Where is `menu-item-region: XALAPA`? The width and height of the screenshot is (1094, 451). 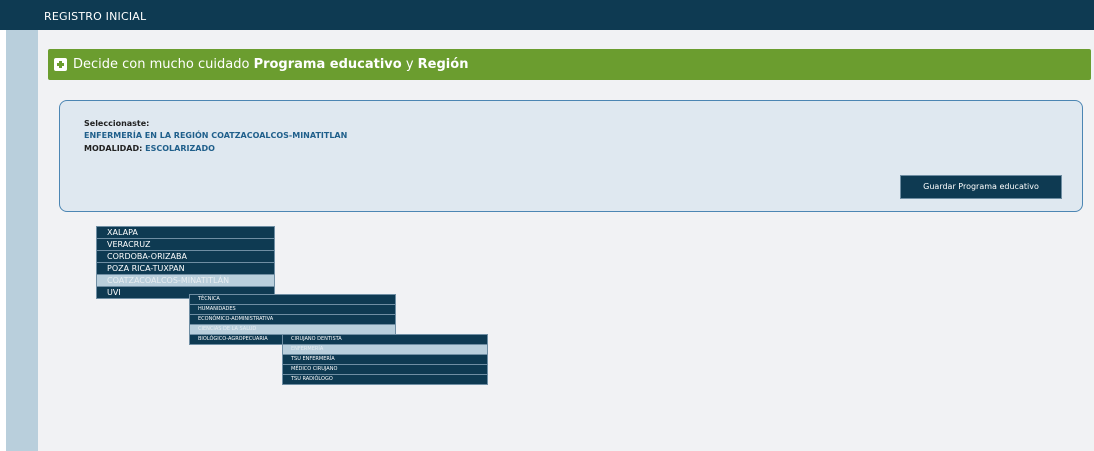 menu-item-region: XALAPA is located at coordinates (185, 232).